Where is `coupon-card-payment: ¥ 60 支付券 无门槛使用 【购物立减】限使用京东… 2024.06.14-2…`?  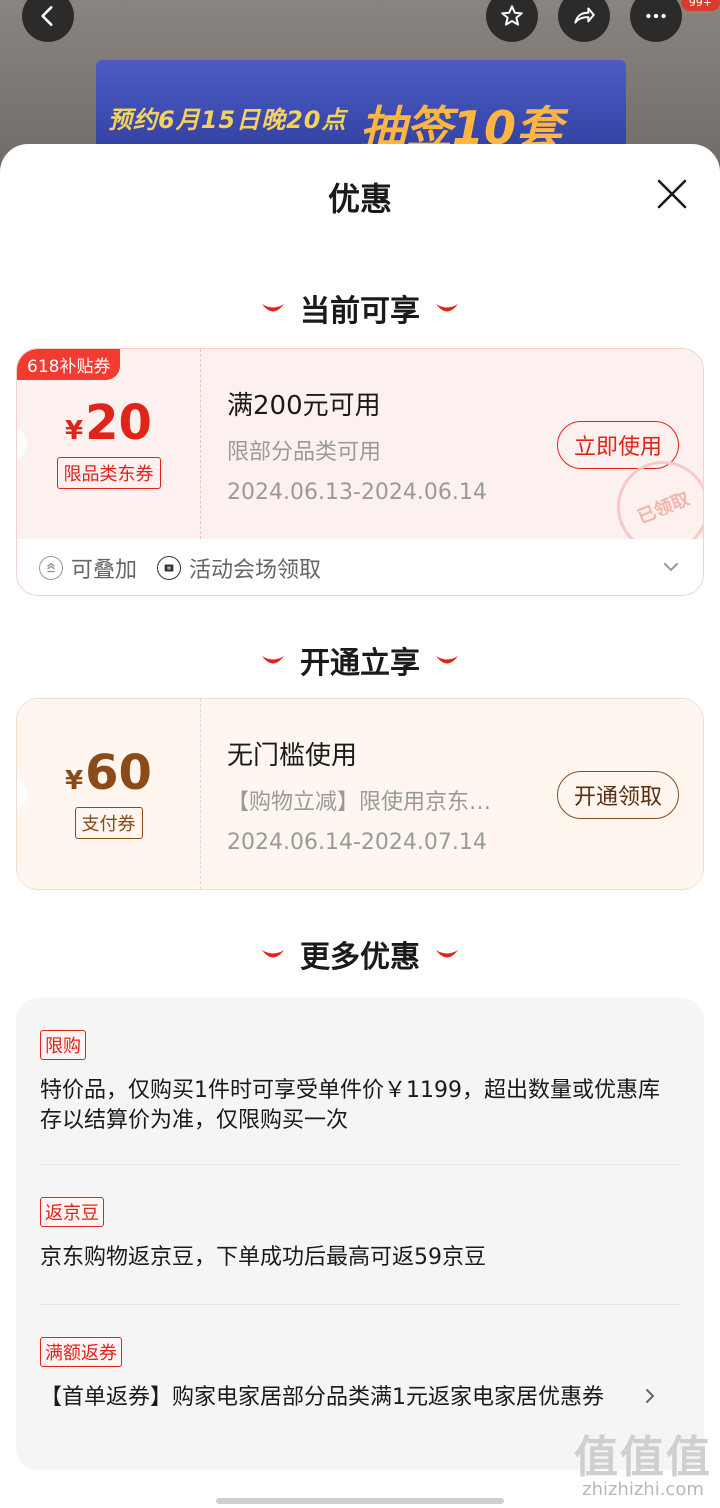 coupon-card-payment: ¥ 60 支付券 无门槛使用 【购物立减】限使用京东… 2024.06.14-2… is located at coordinates (360, 794).